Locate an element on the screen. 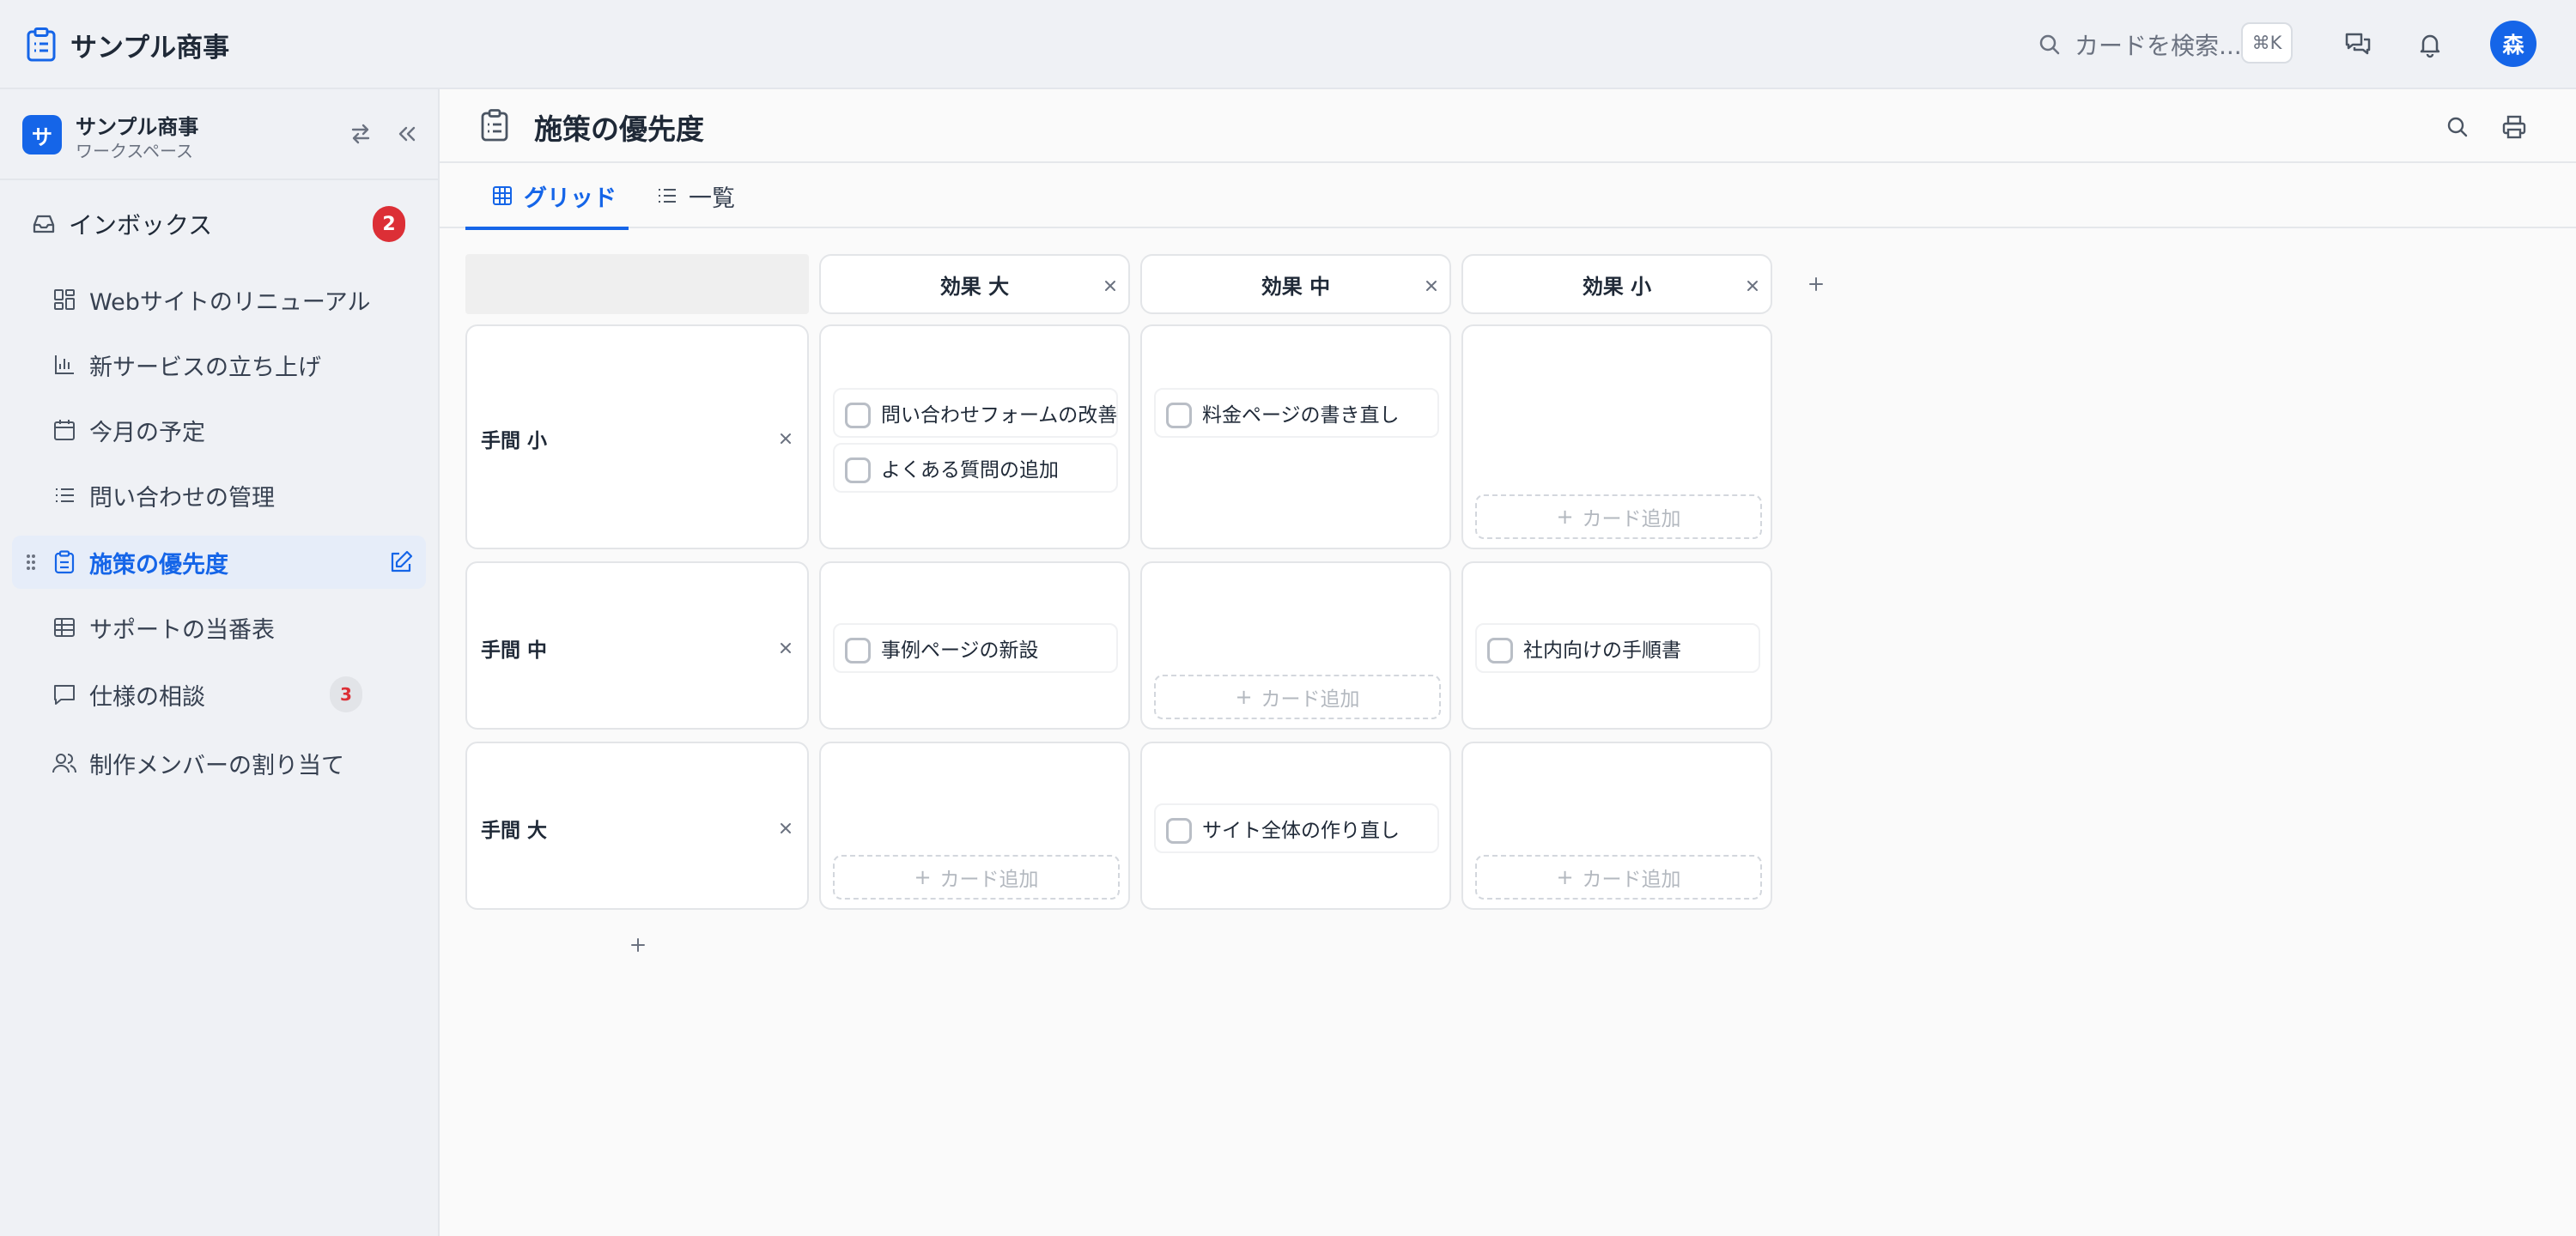  sidebar-item-label: サポートの当番表 is located at coordinates (182, 630).